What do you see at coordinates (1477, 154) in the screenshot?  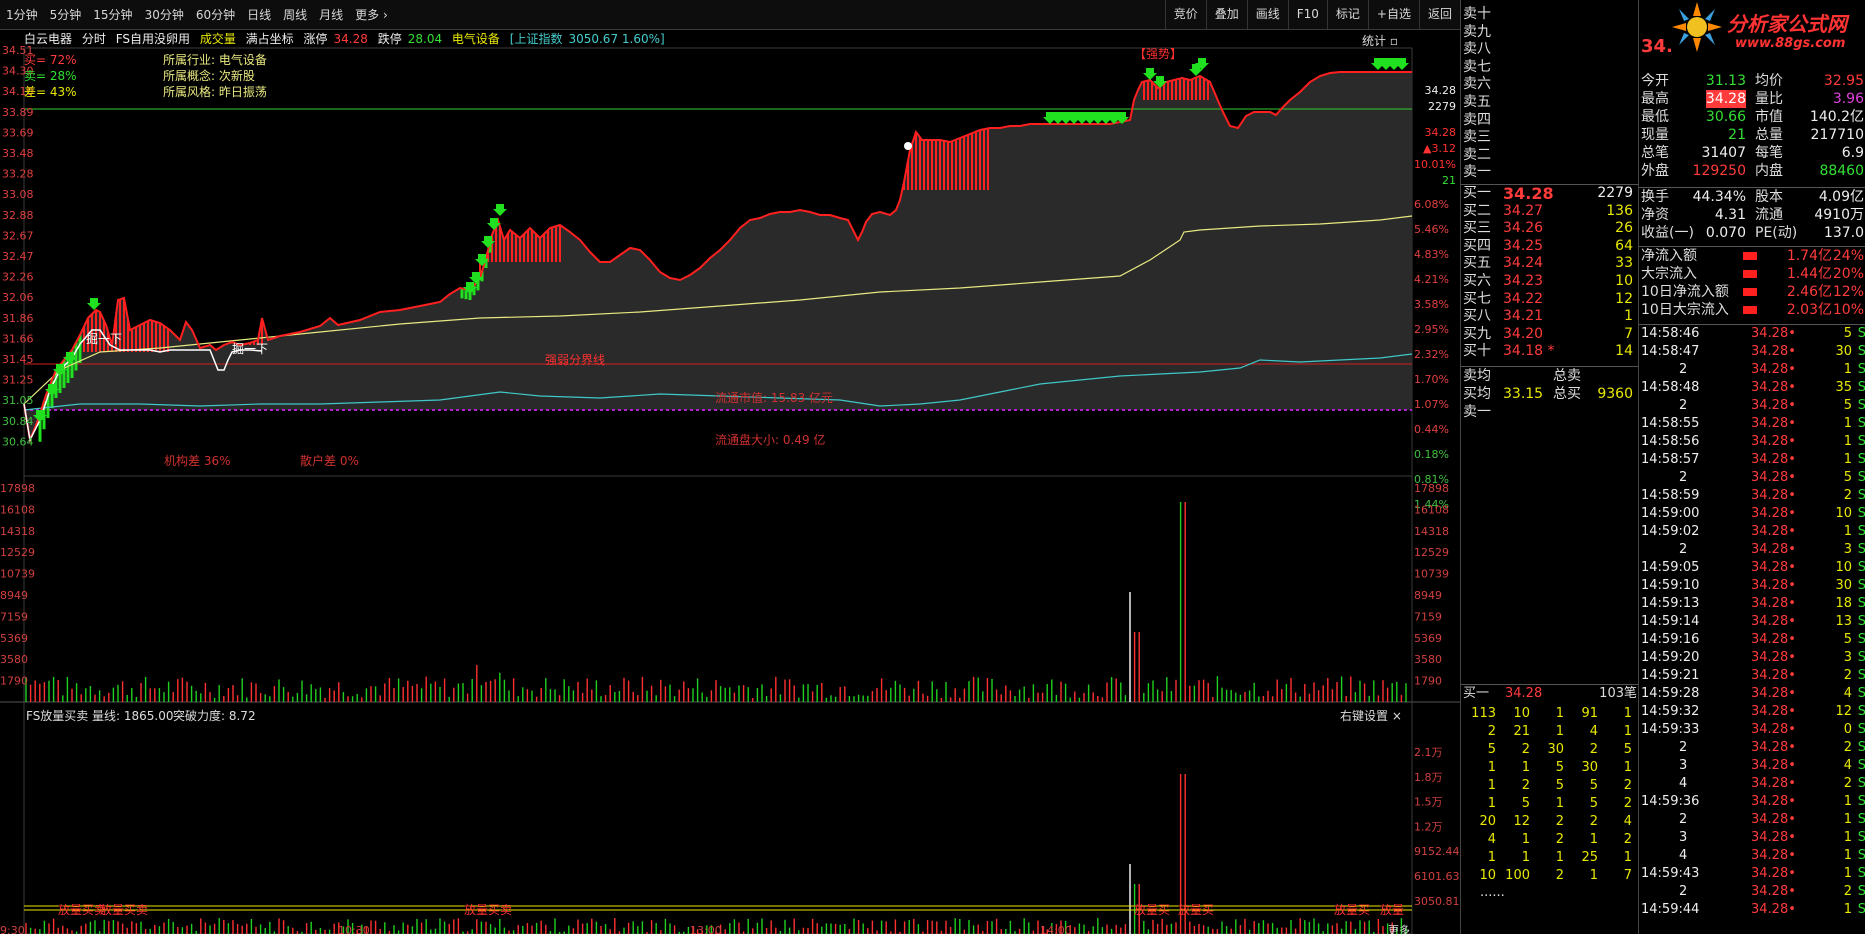 I see `ask-level-label: 卖二` at bounding box center [1477, 154].